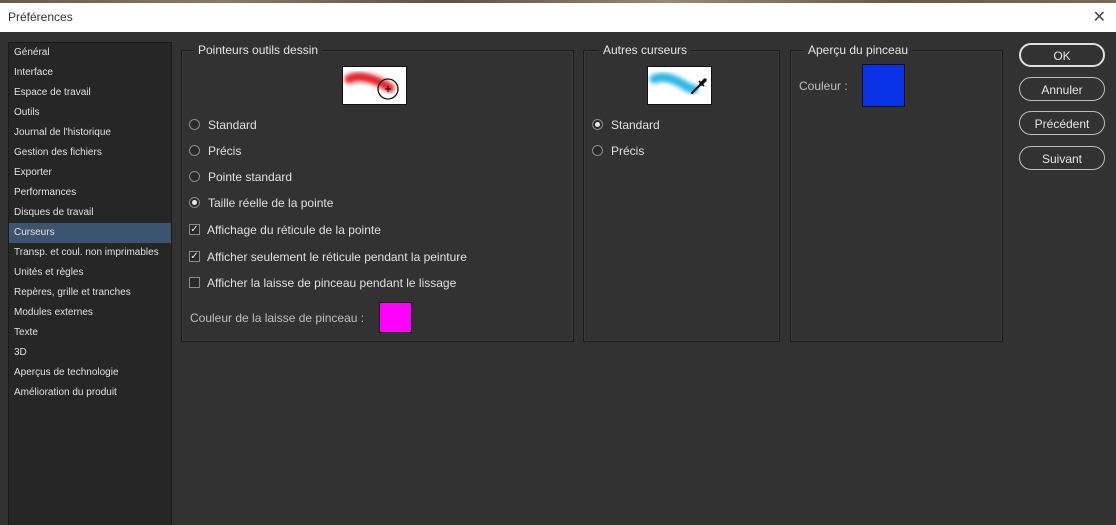  What do you see at coordinates (194, 150) in the screenshot?
I see `painting-cursor-precise-radio` at bounding box center [194, 150].